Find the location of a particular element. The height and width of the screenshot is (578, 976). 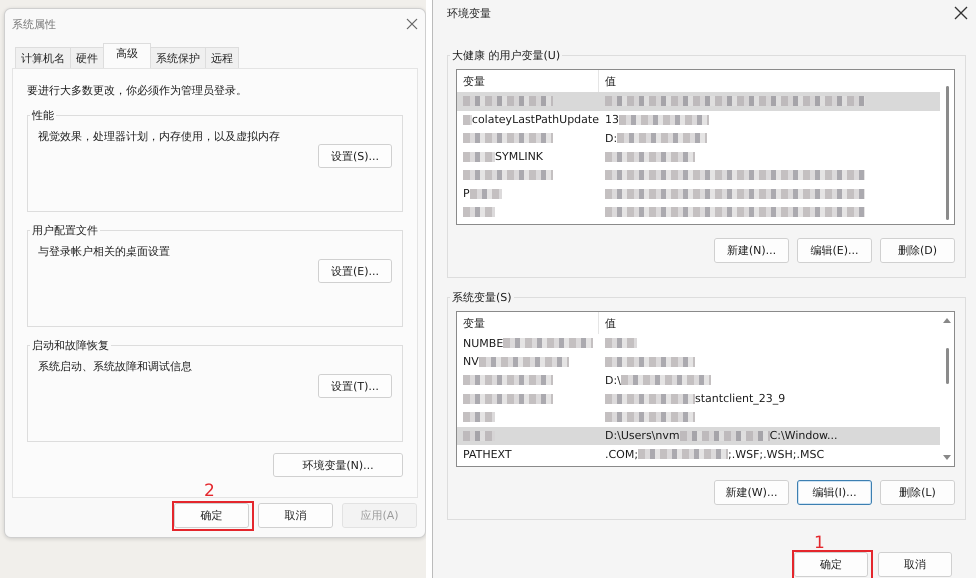

group-title: 启动和故障恢复 is located at coordinates (70, 345).